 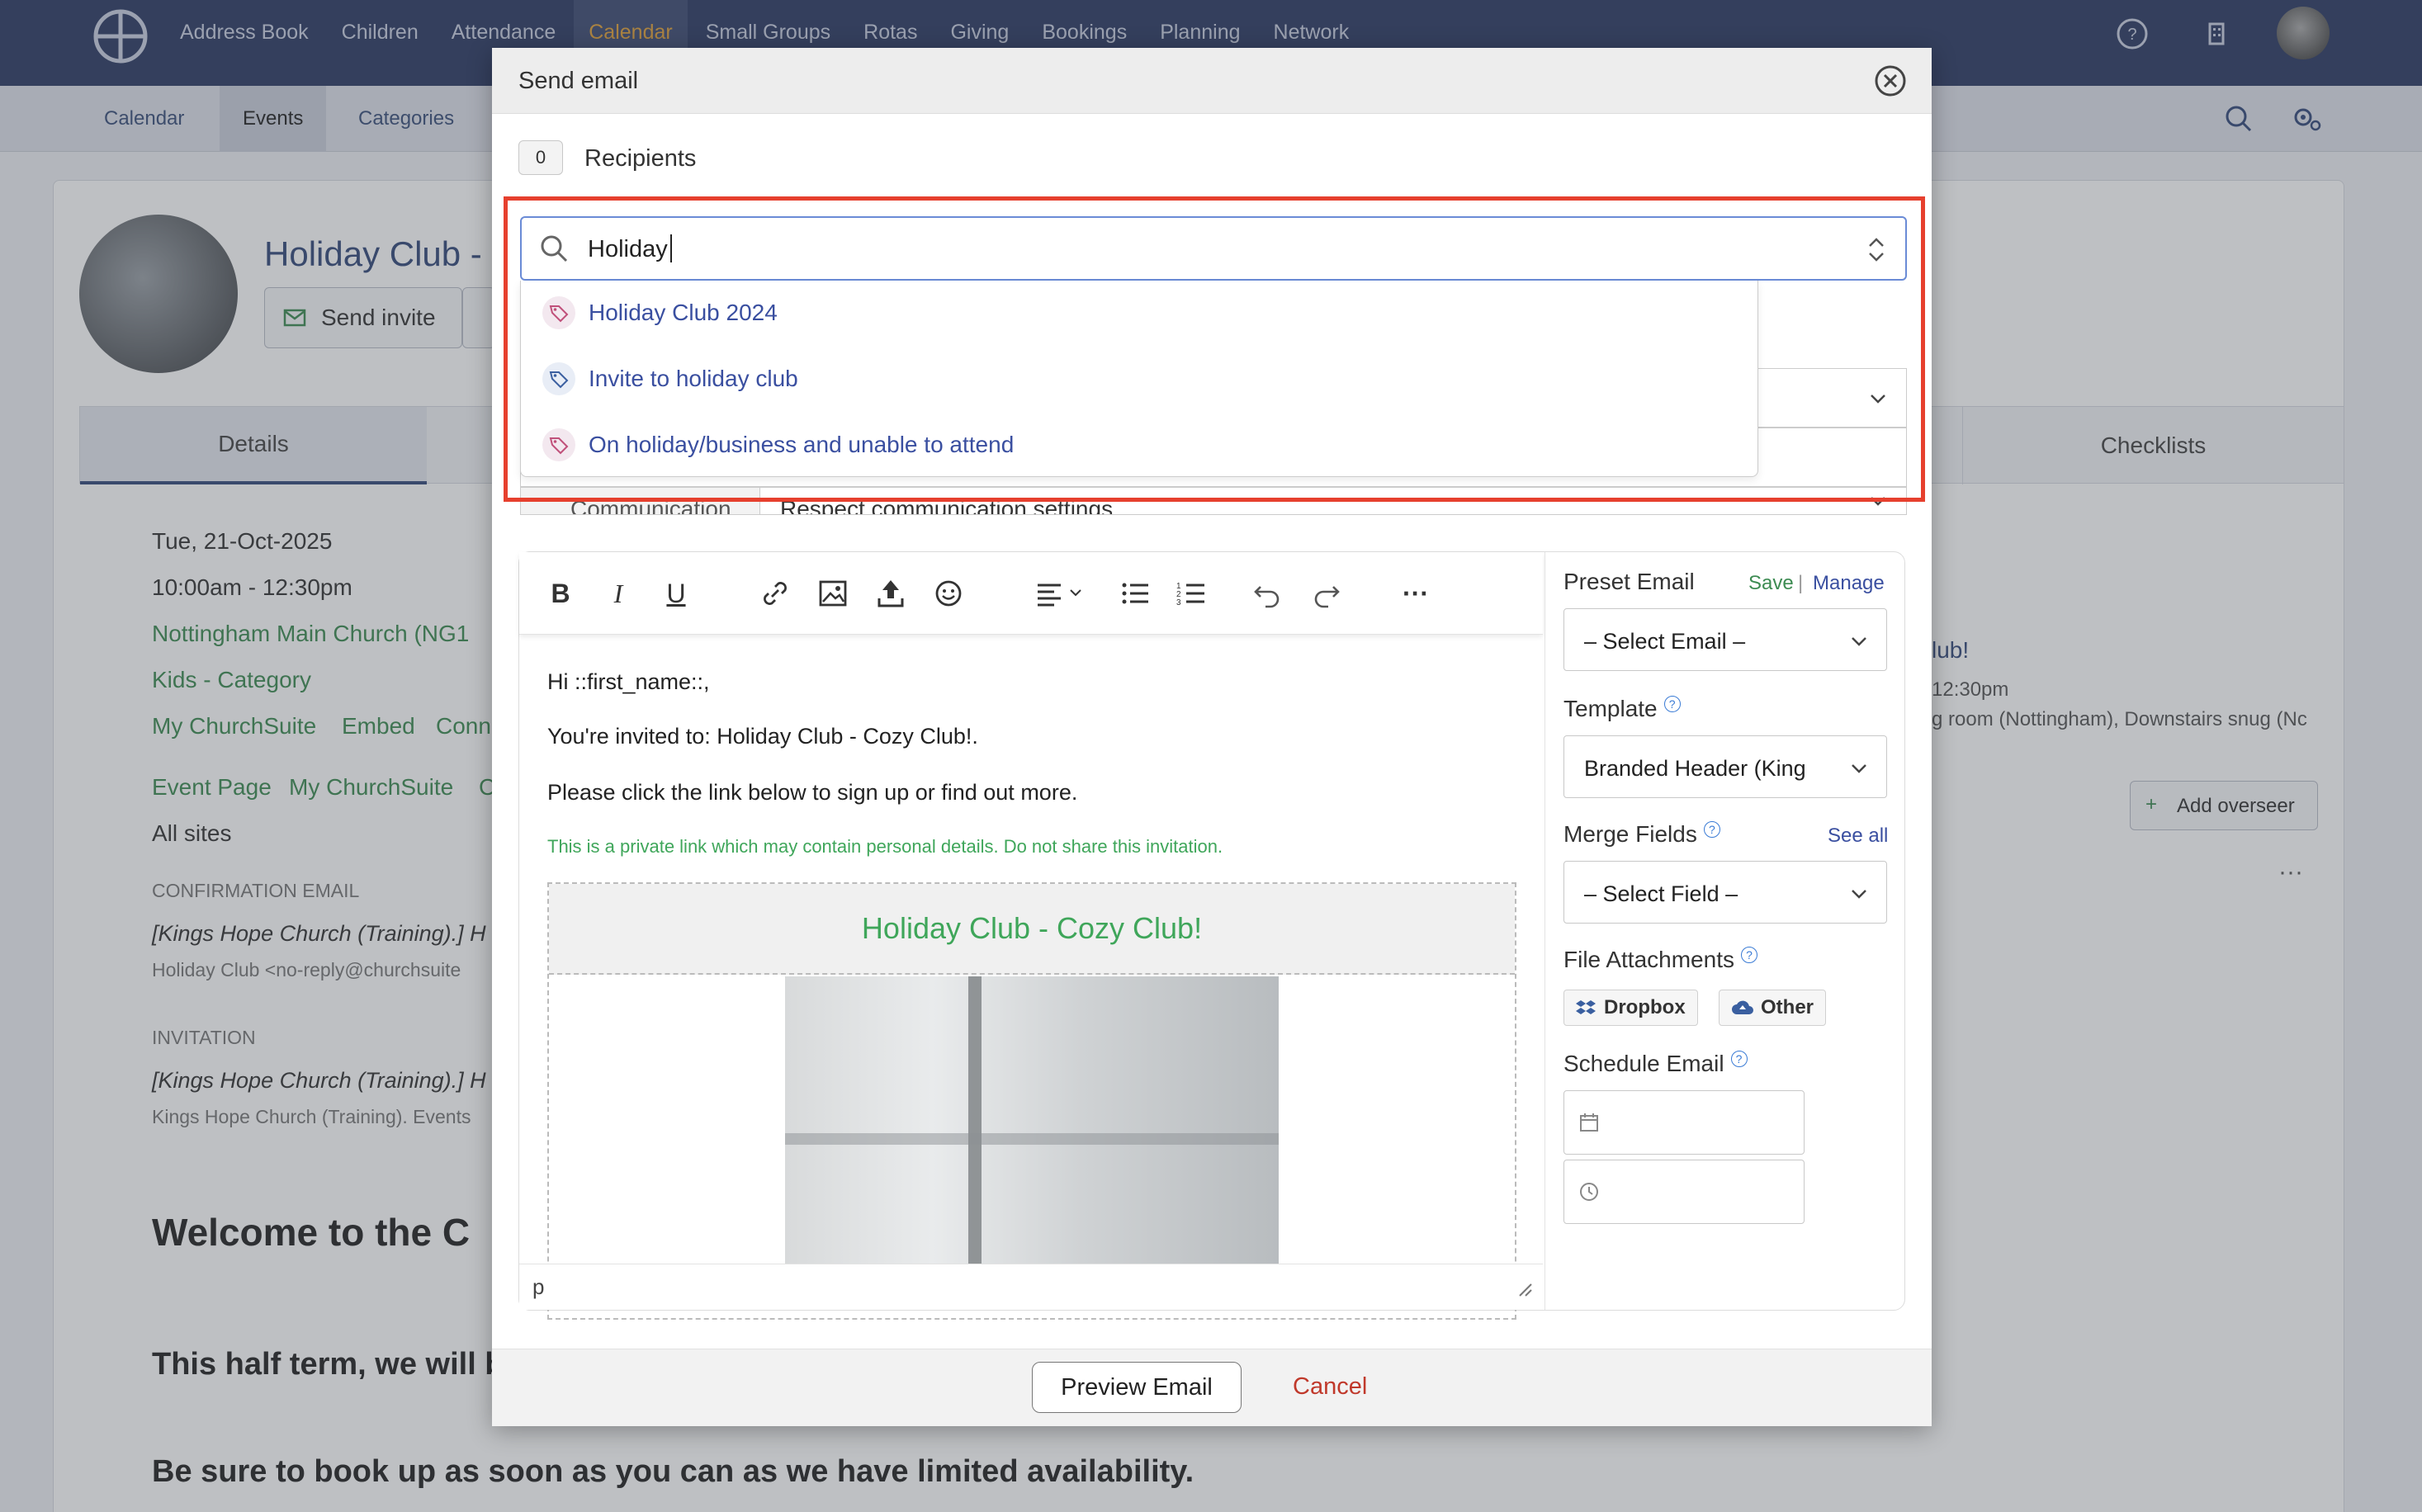 What do you see at coordinates (1725, 639) in the screenshot?
I see `preset-email-select: – Select Email –` at bounding box center [1725, 639].